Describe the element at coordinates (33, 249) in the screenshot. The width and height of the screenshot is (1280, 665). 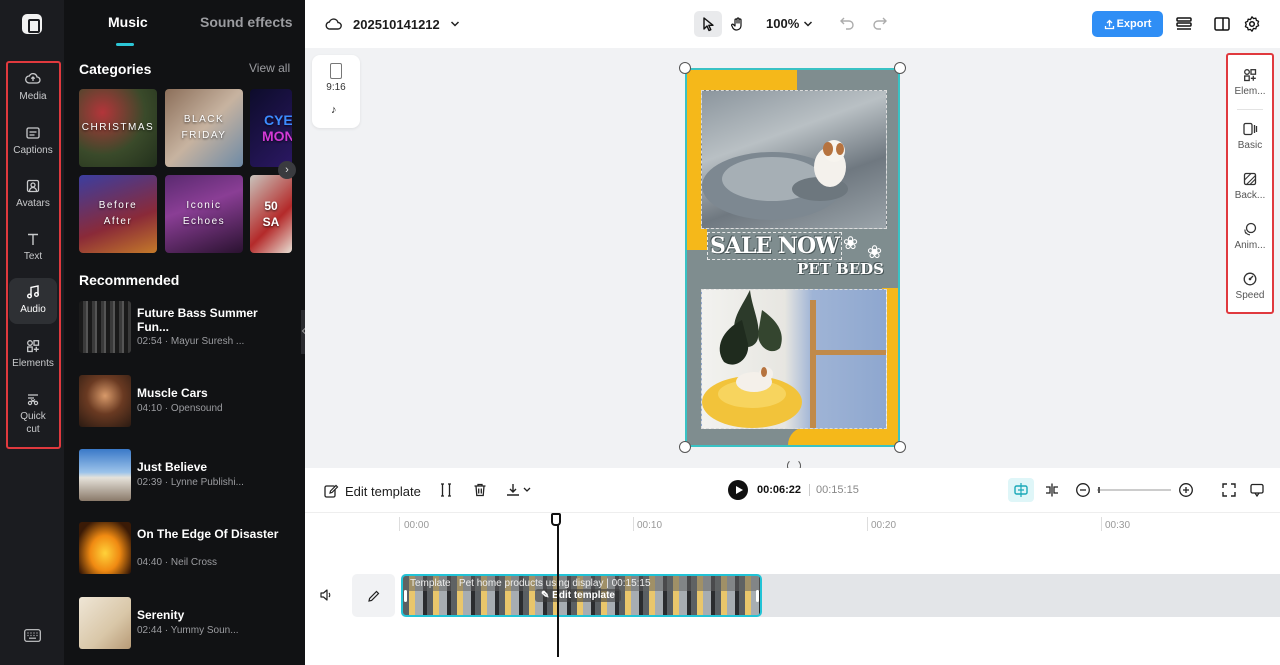
I see `rail-item-text: Text` at that location.